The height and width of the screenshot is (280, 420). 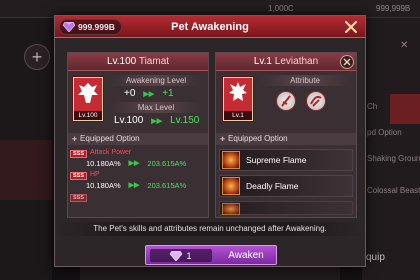 I want to click on plus-icon: +, so click(x=37, y=57).